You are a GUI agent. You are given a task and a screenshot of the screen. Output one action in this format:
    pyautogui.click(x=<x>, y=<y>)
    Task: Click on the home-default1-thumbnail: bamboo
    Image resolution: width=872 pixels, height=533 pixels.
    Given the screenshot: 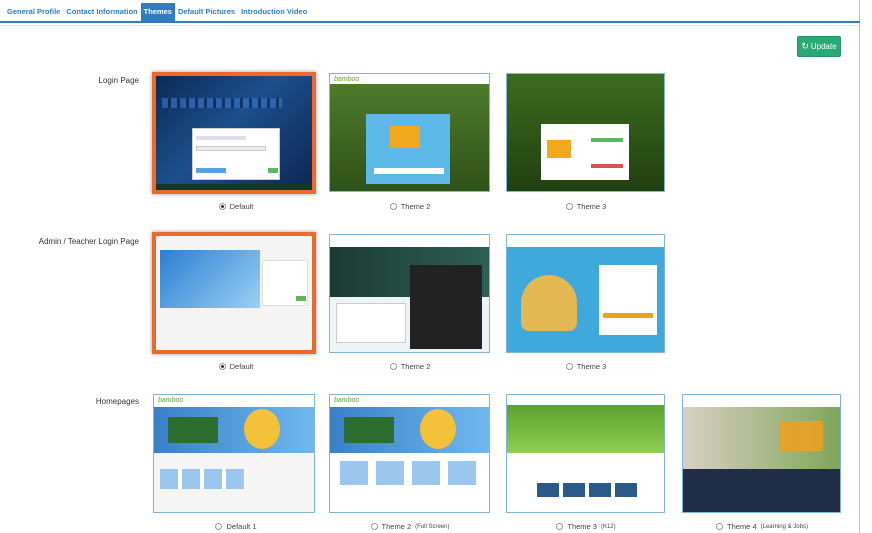 What is the action you would take?
    pyautogui.click(x=234, y=453)
    